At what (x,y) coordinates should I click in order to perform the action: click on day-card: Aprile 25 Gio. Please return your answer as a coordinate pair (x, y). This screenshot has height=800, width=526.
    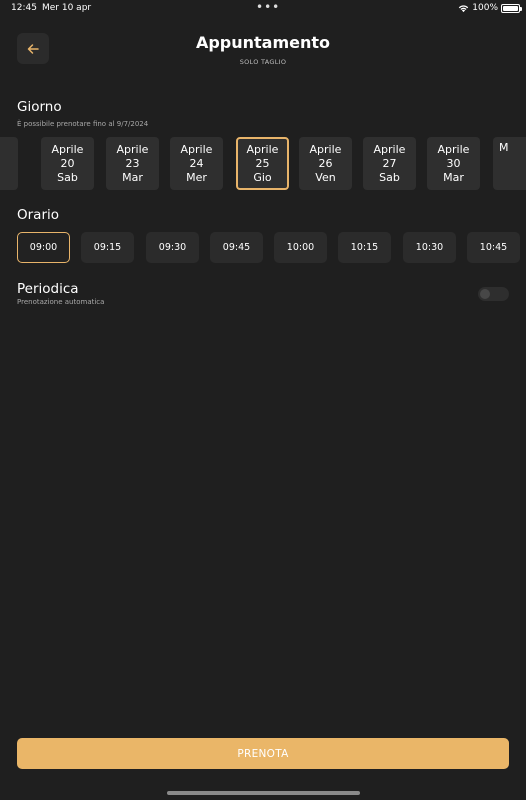
    Looking at the image, I should click on (262, 163).